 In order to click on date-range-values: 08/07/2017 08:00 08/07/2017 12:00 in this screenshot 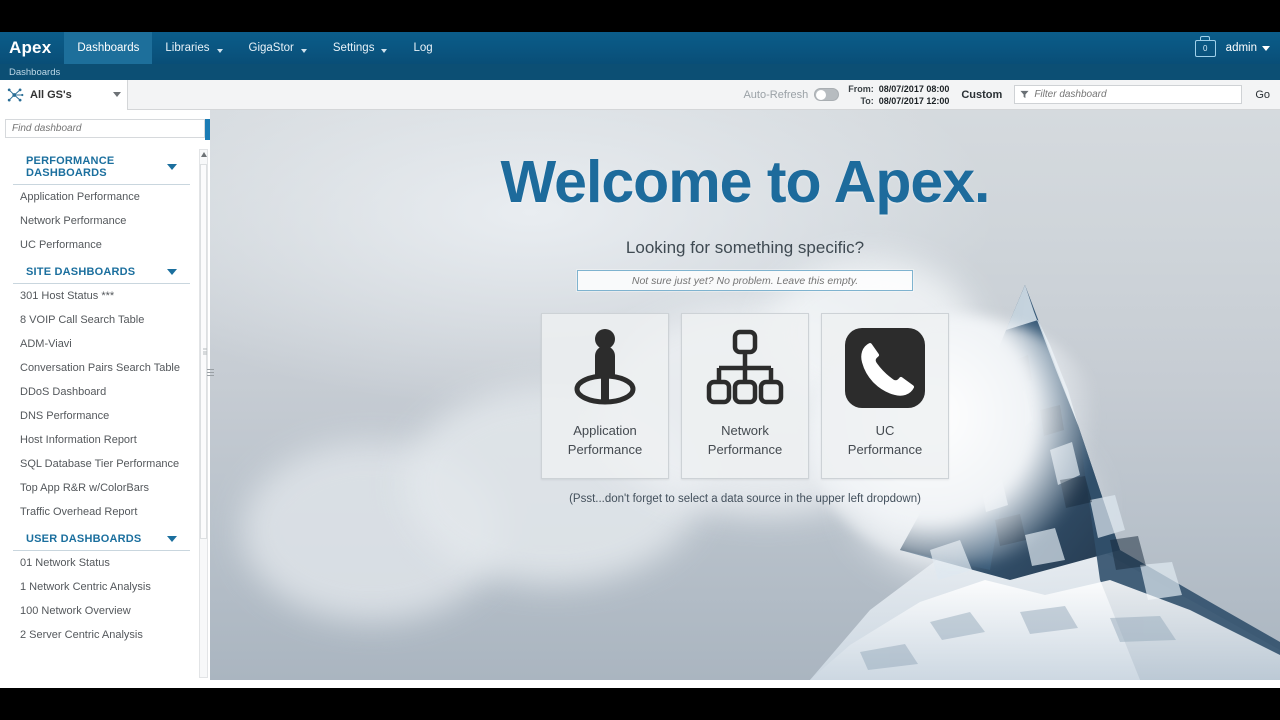, I will do `click(914, 95)`.